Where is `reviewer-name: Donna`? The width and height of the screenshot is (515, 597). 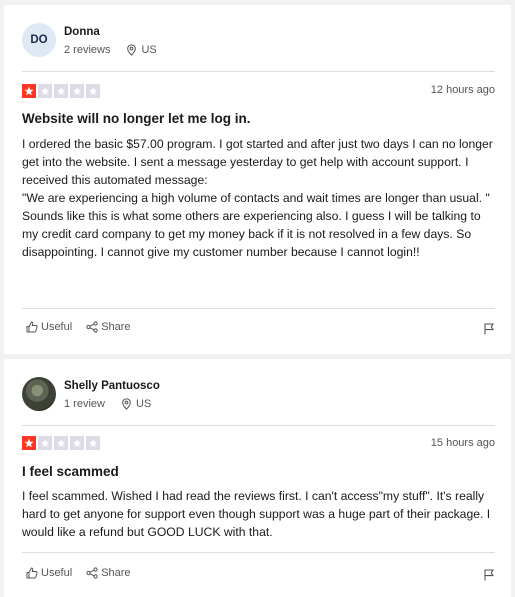
reviewer-name: Donna is located at coordinates (82, 32).